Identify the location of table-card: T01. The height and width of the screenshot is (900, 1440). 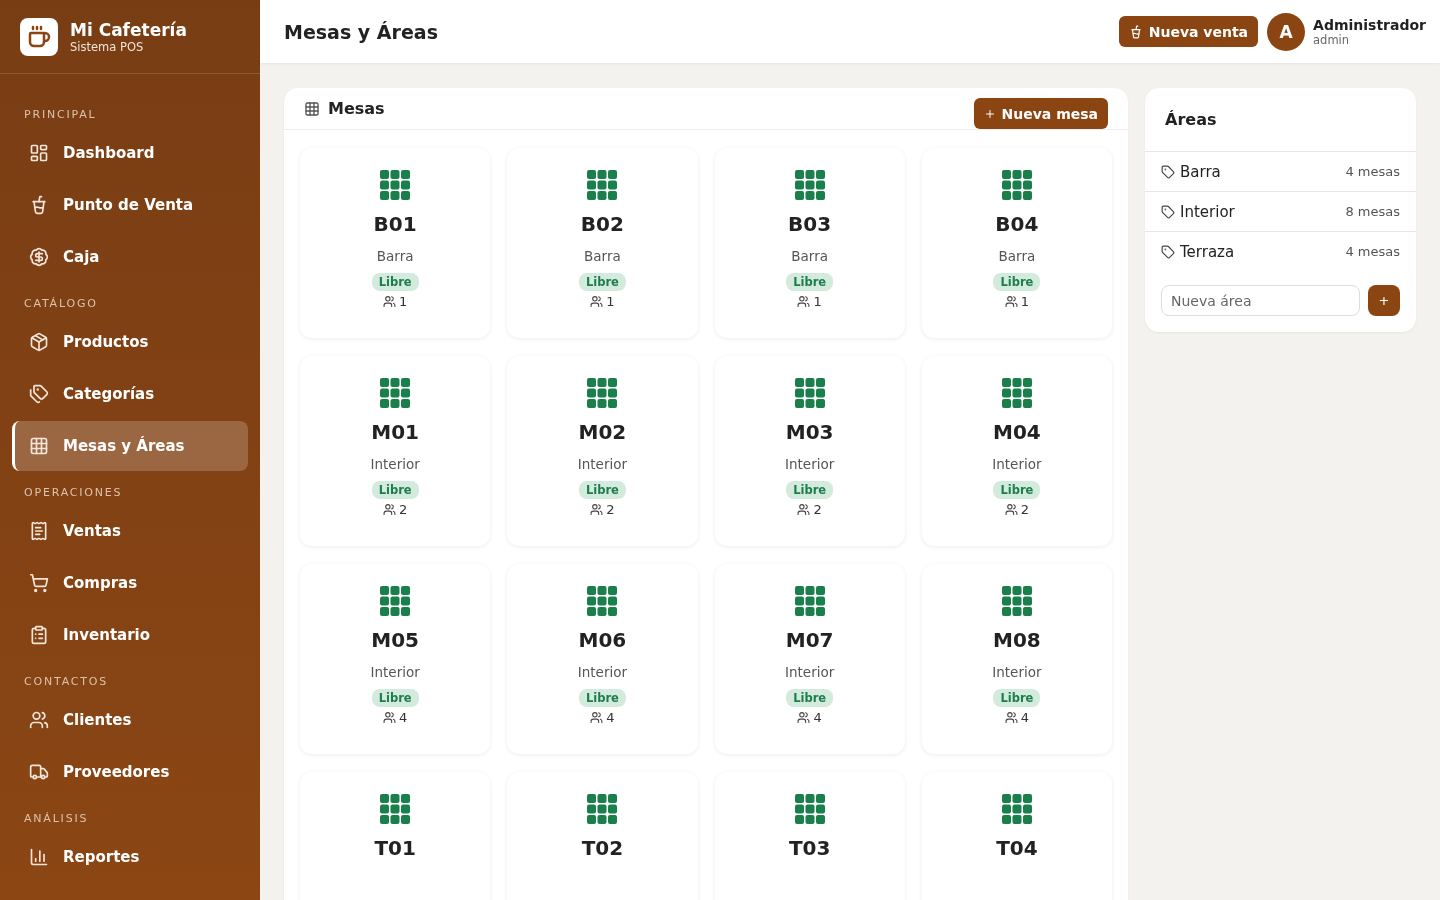
(395, 836).